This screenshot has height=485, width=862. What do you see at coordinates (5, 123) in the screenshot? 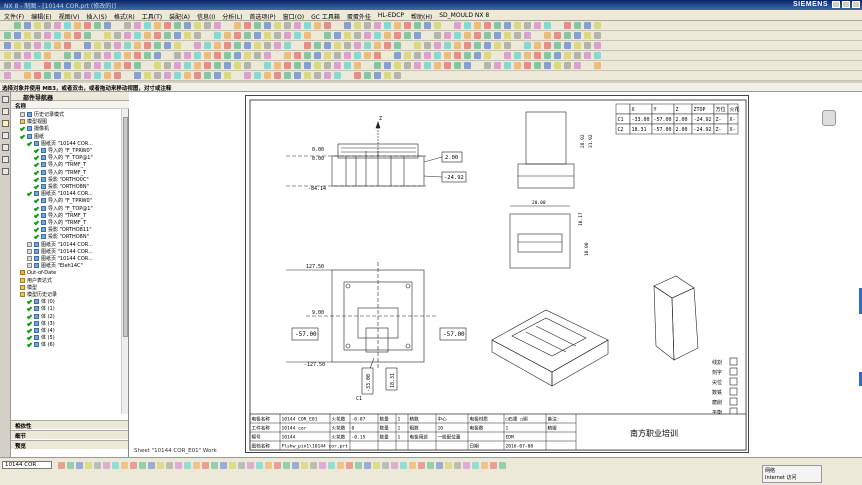
I see `part-navigator-icon` at bounding box center [5, 123].